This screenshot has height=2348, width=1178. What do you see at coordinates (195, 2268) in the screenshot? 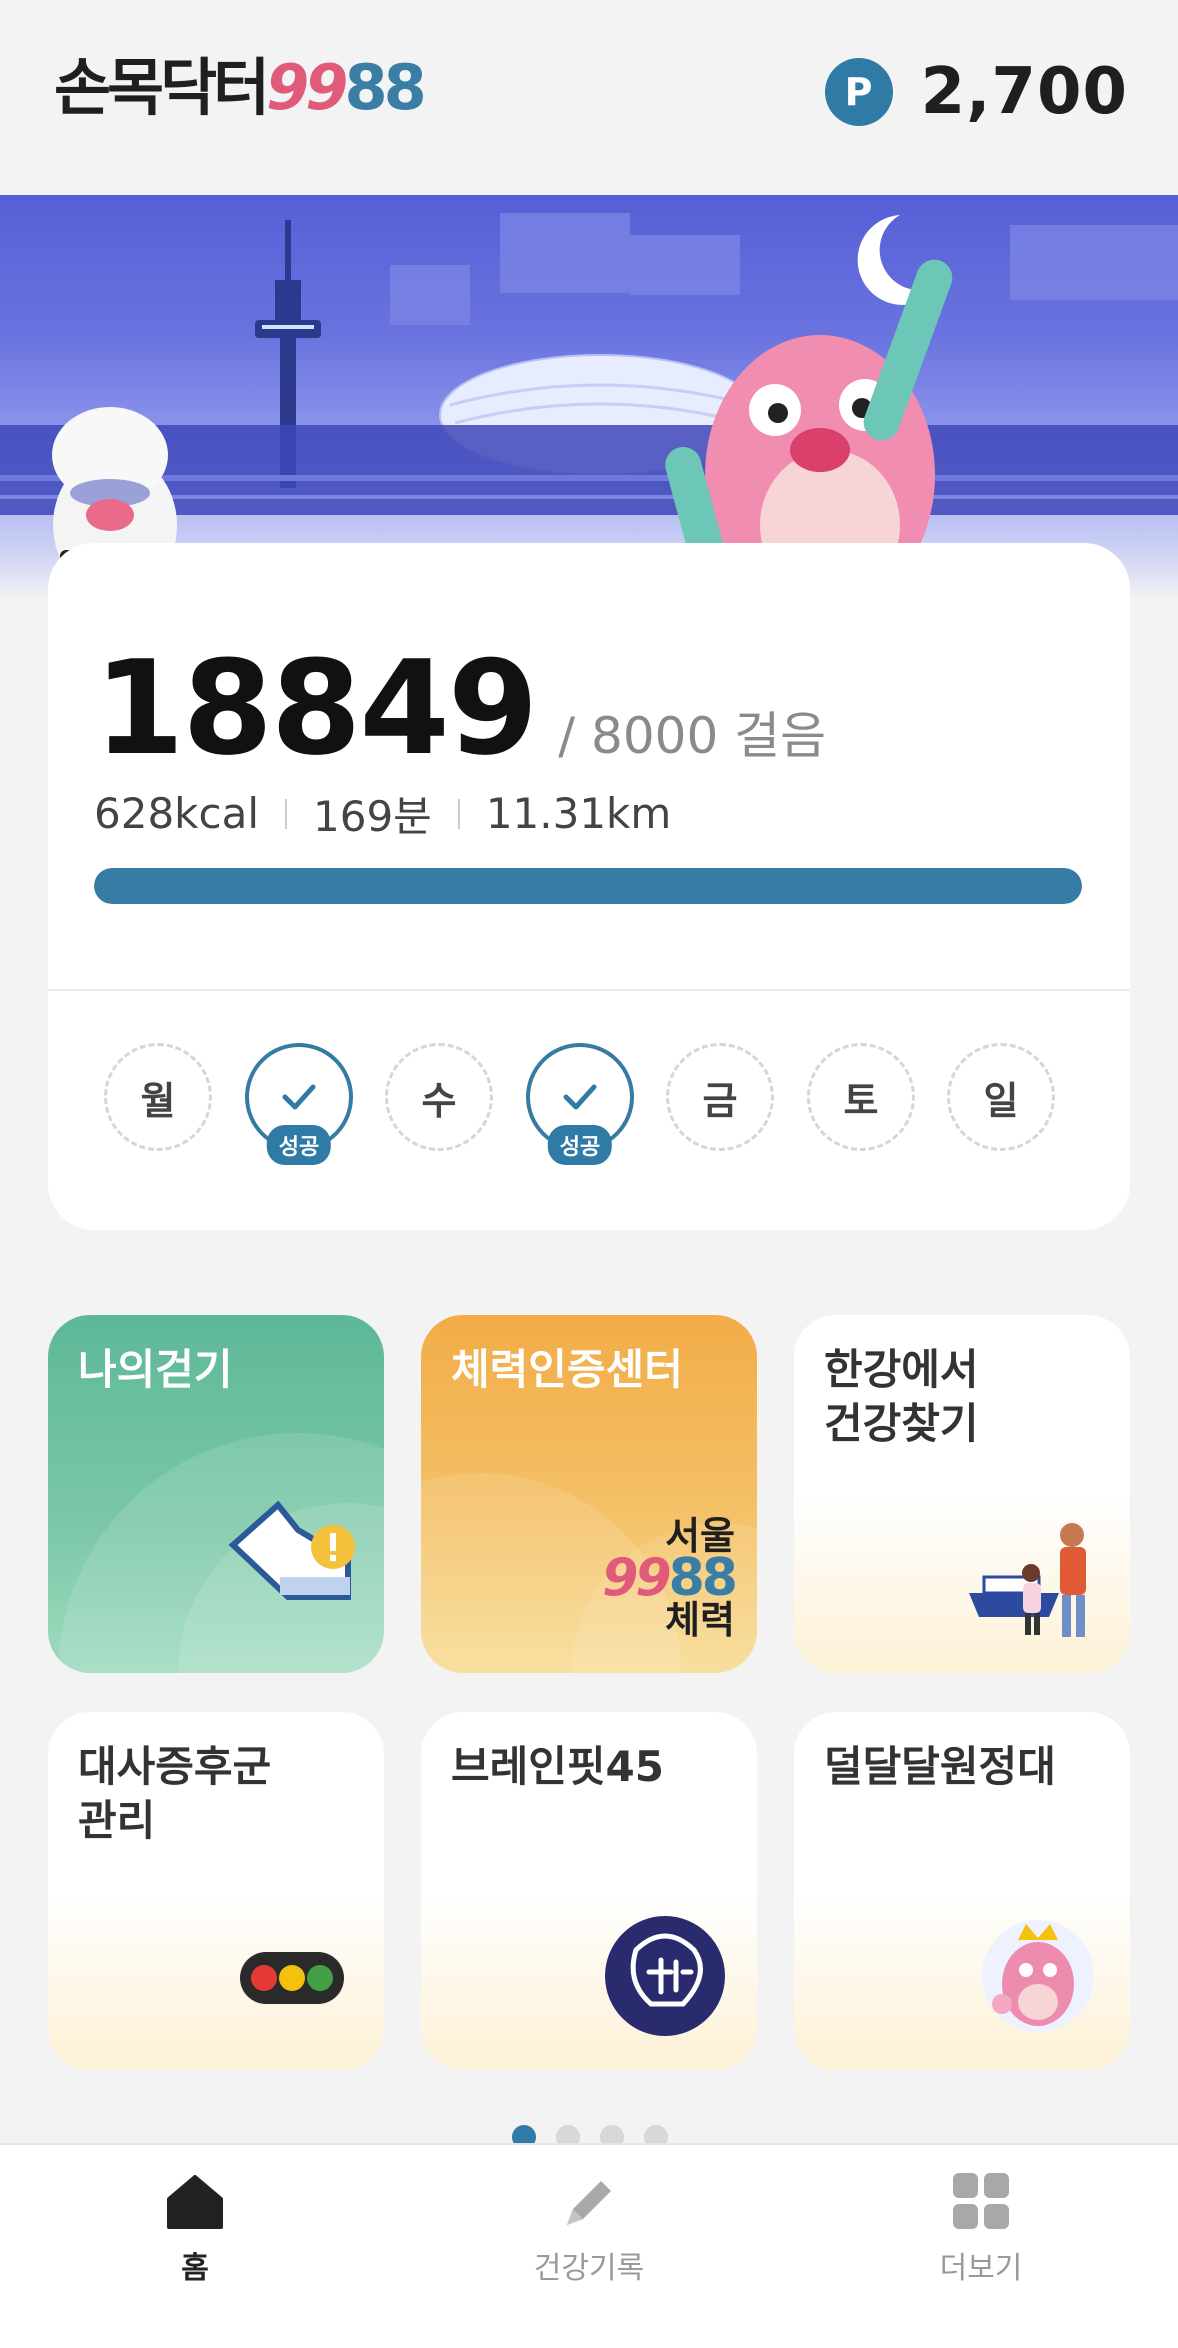
I see `nav-home-label: 홈` at bounding box center [195, 2268].